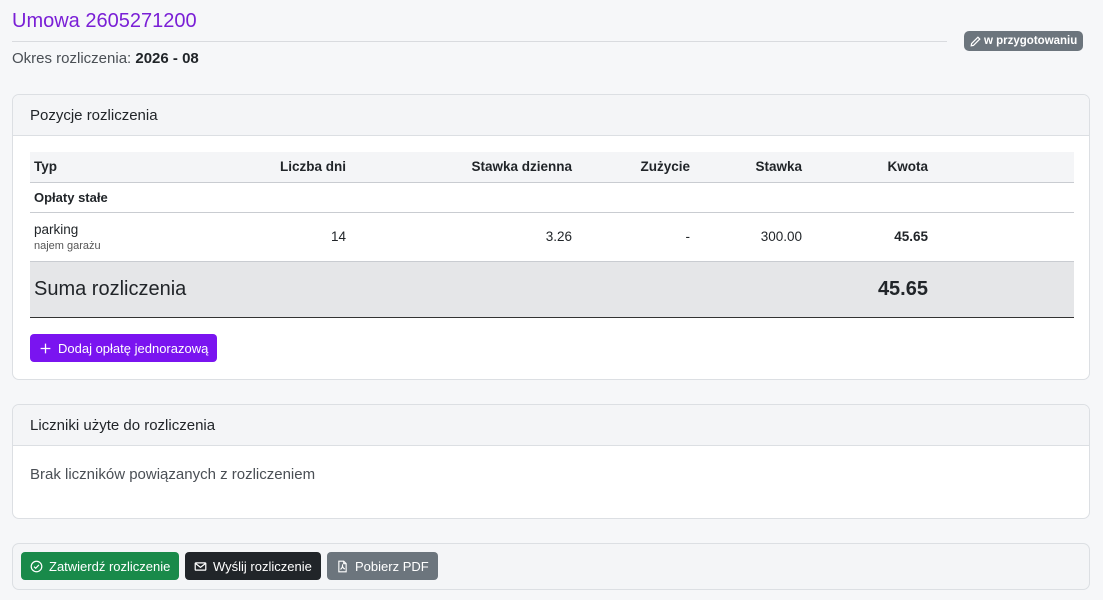 The width and height of the screenshot is (1103, 600). What do you see at coordinates (100, 237) in the screenshot?
I see `item-type-cell: parking najem garażu` at bounding box center [100, 237].